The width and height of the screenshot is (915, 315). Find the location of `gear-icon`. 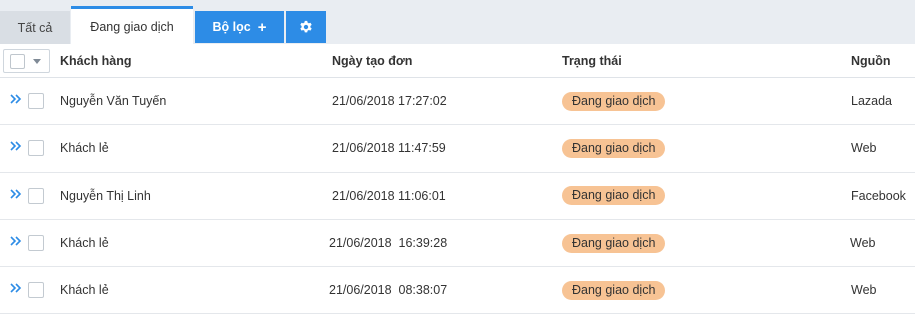

gear-icon is located at coordinates (306, 26).